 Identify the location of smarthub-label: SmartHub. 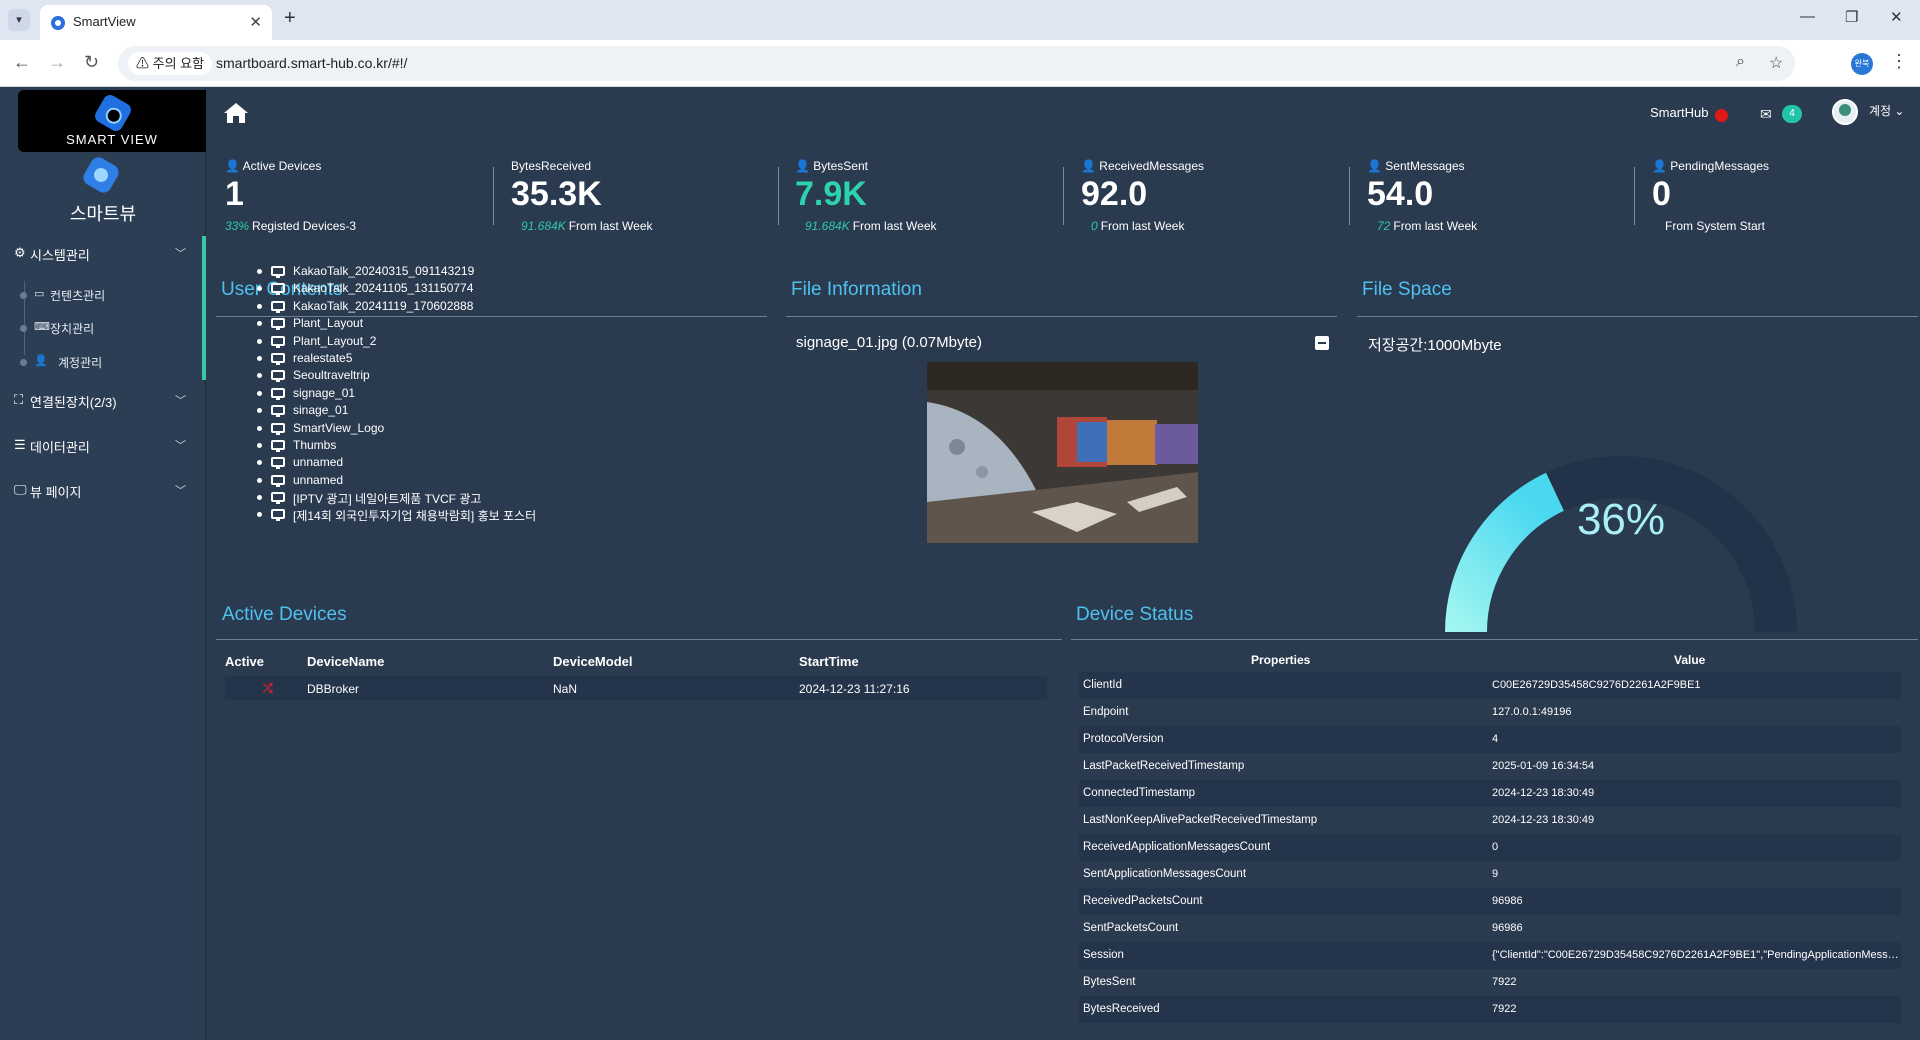
(1679, 112).